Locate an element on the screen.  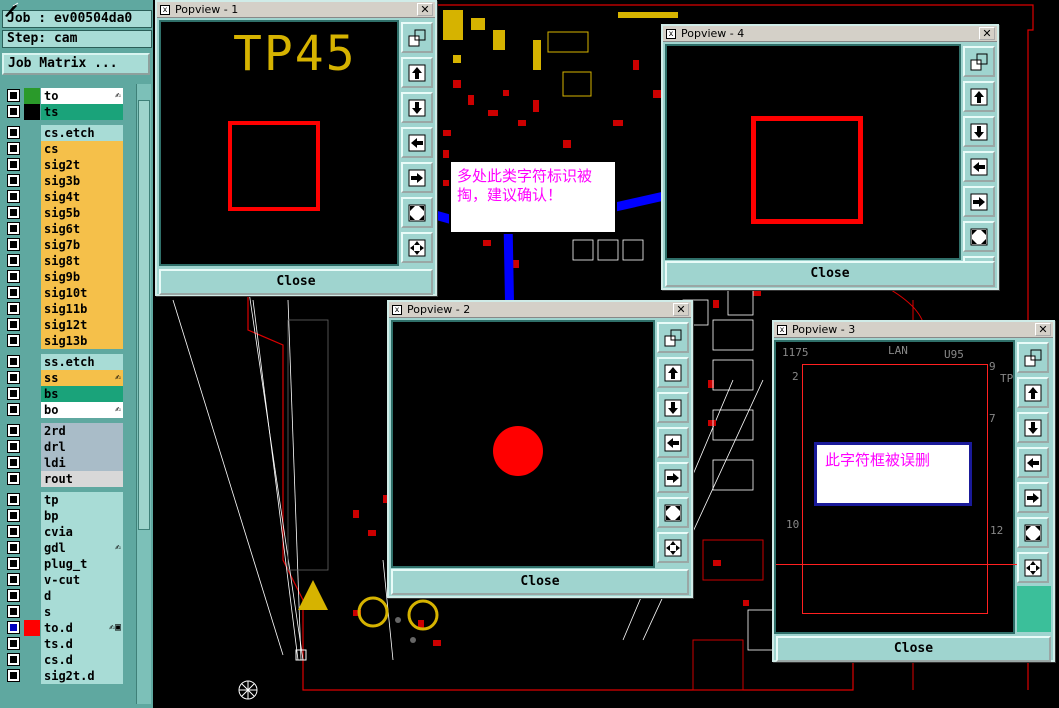
layer-name: rout is located at coordinates (82, 479).